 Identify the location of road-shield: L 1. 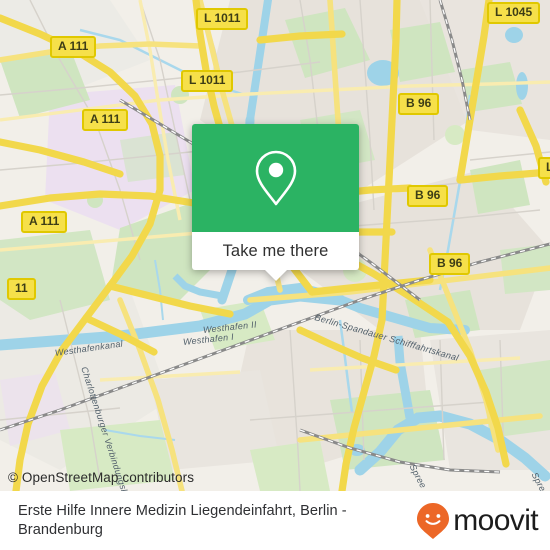
(544, 168).